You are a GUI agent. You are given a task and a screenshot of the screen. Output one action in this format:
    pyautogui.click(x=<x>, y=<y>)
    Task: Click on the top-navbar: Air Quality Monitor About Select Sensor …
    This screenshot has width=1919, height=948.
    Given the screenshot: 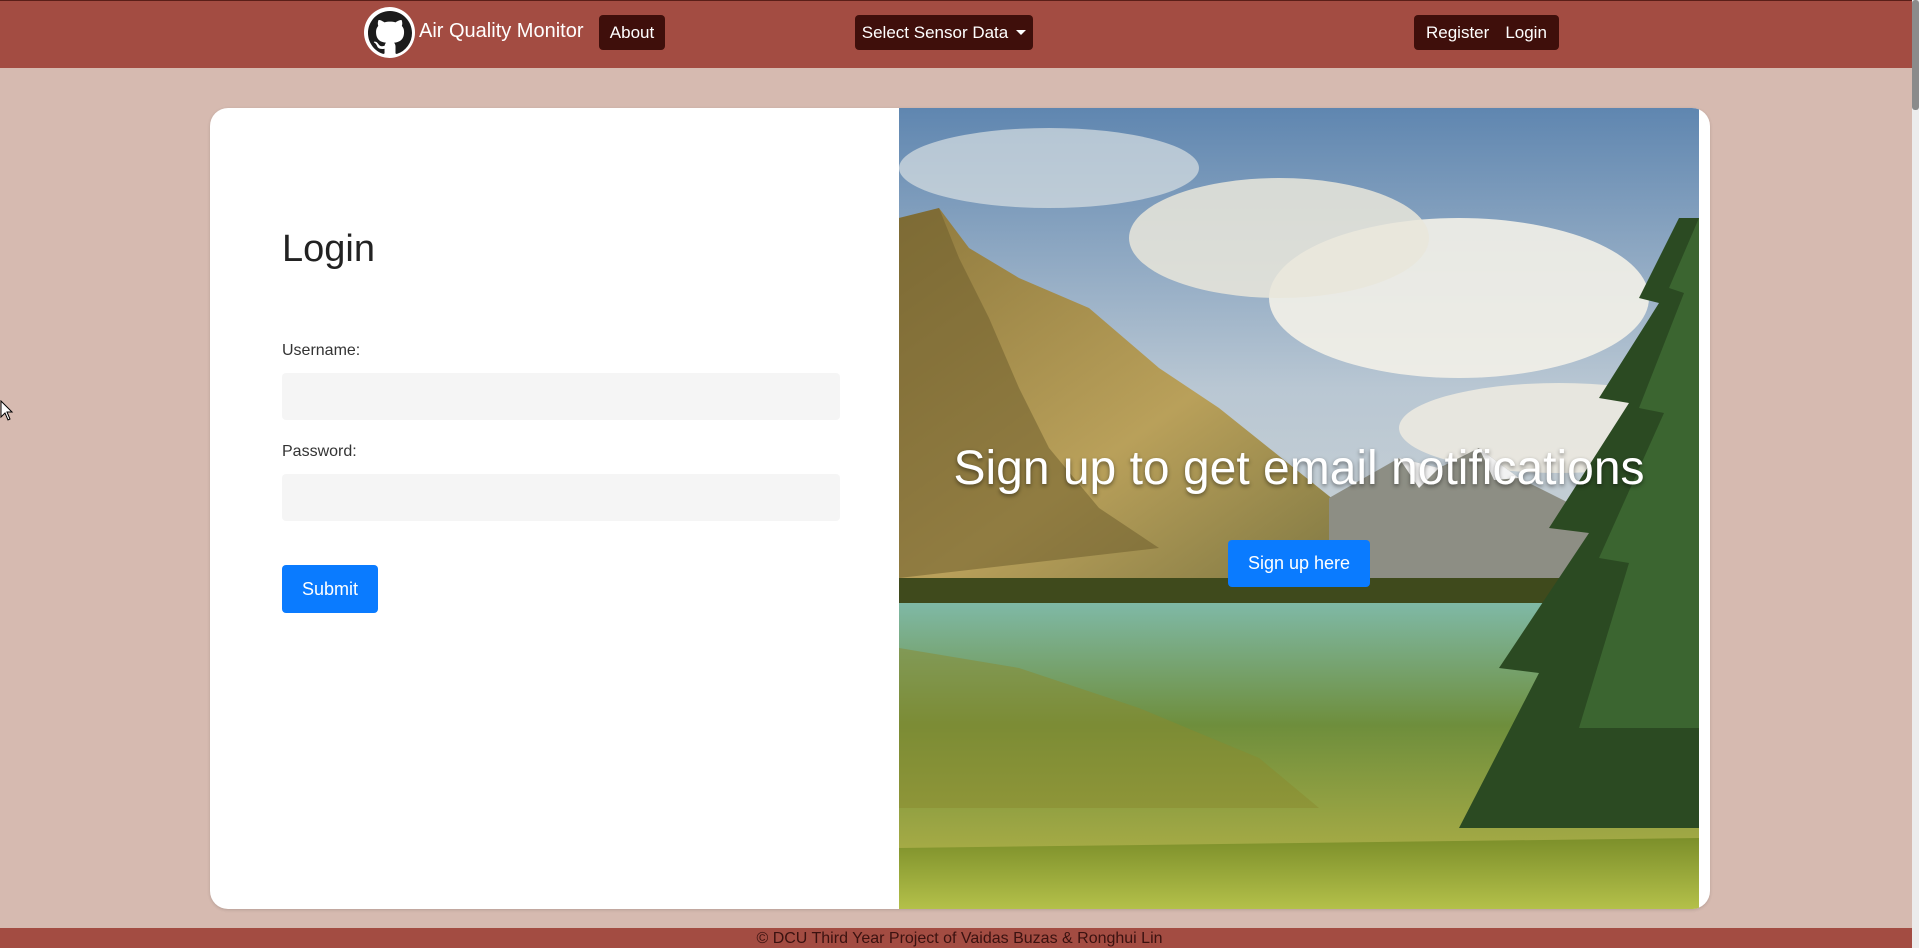 What is the action you would take?
    pyautogui.click(x=959, y=34)
    